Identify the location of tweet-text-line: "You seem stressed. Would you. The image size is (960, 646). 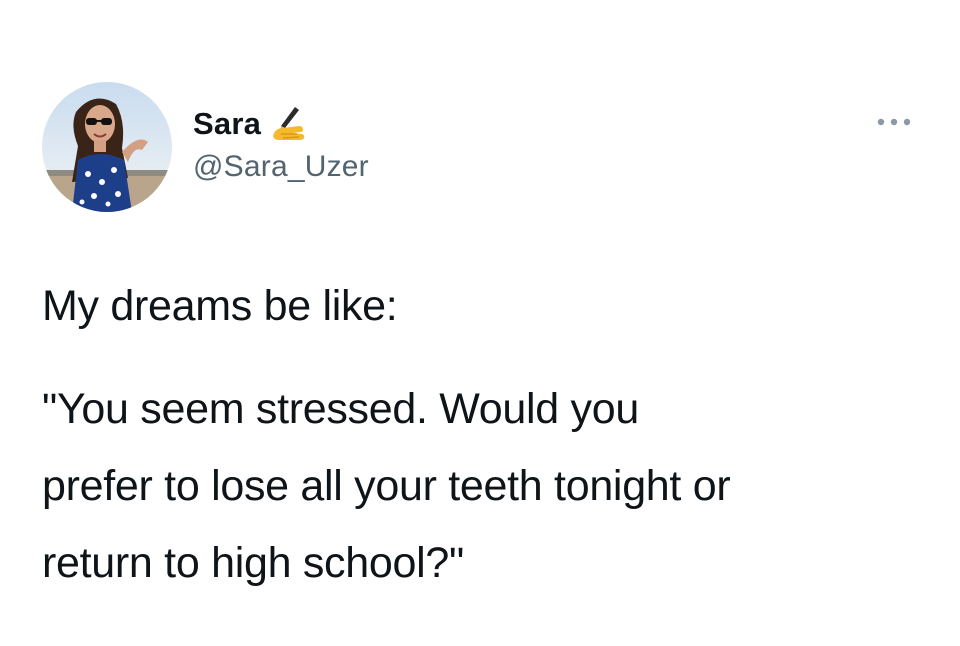
(340, 409).